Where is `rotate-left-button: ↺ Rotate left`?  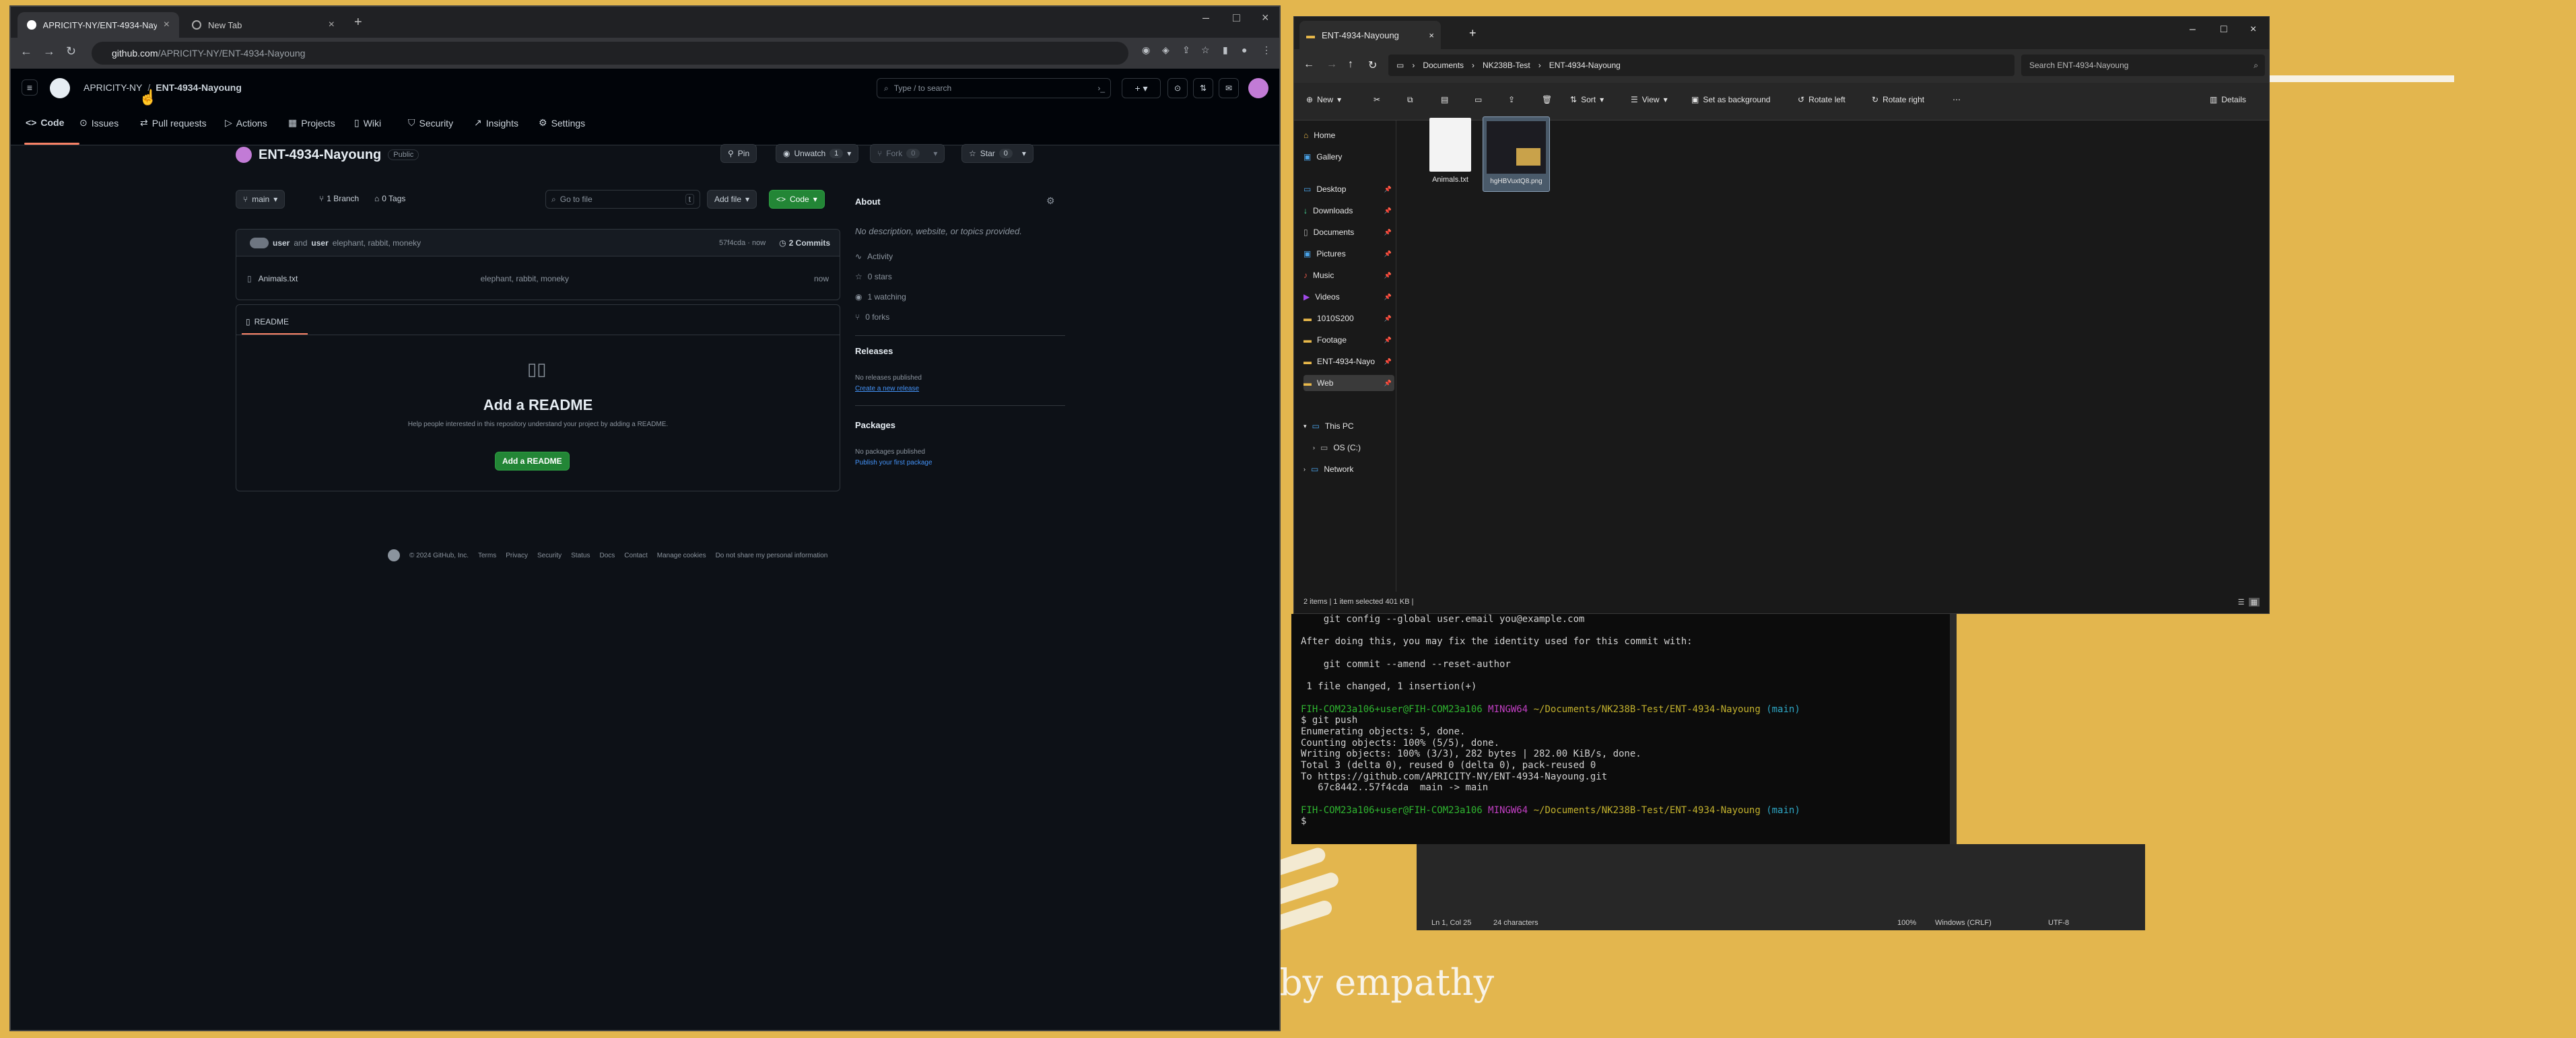 rotate-left-button: ↺ Rotate left is located at coordinates (1821, 100).